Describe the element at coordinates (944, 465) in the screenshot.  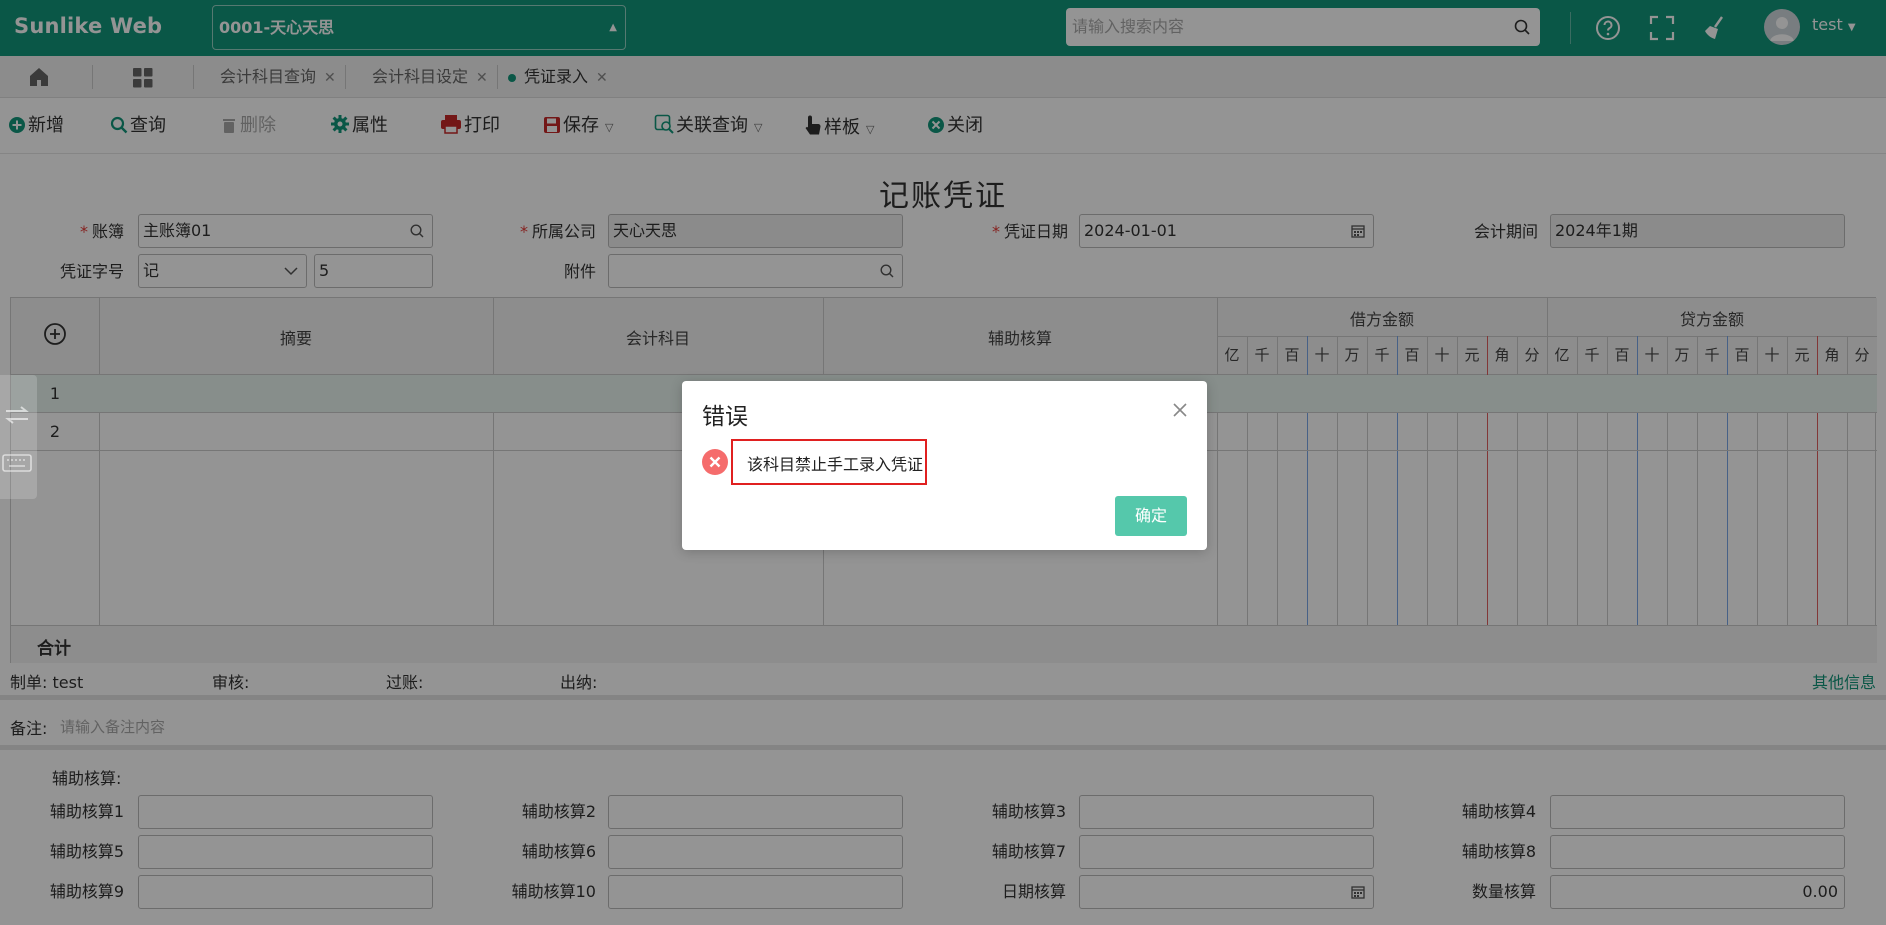
I see `error-dialog: 错误 该科目禁止手工录入凭证 确定` at that location.